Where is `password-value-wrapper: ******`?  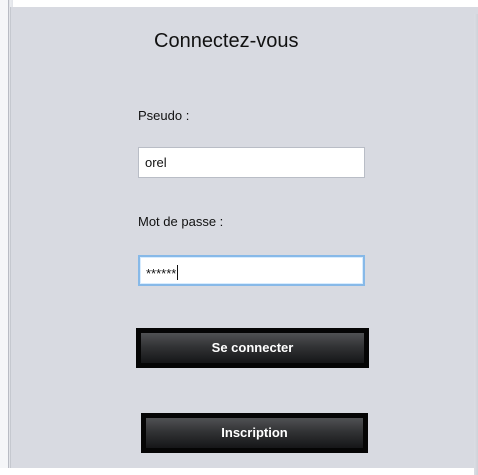 password-value-wrapper: ****** is located at coordinates (162, 273).